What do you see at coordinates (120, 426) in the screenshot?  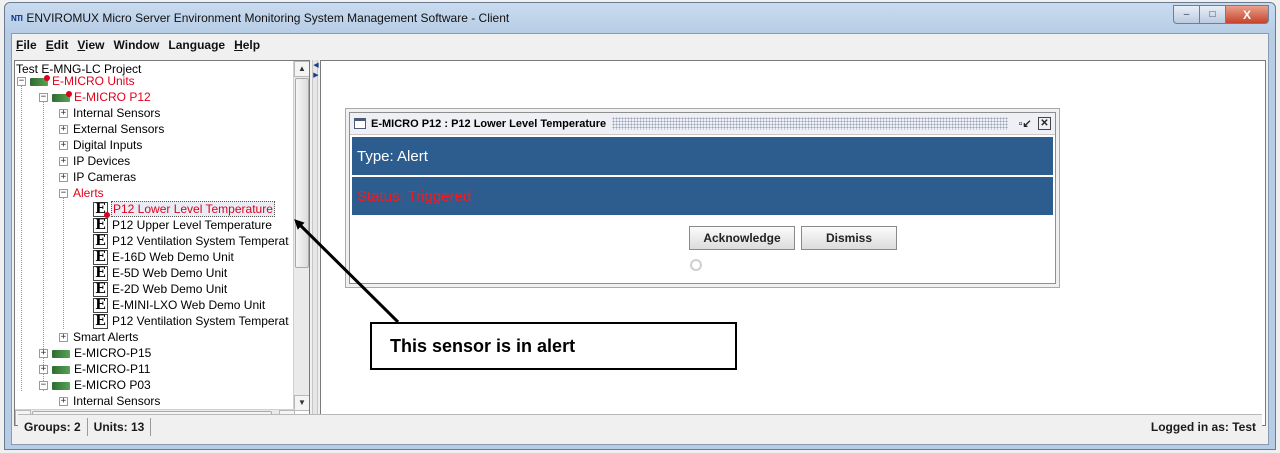 I see `units-count: Units: 13` at bounding box center [120, 426].